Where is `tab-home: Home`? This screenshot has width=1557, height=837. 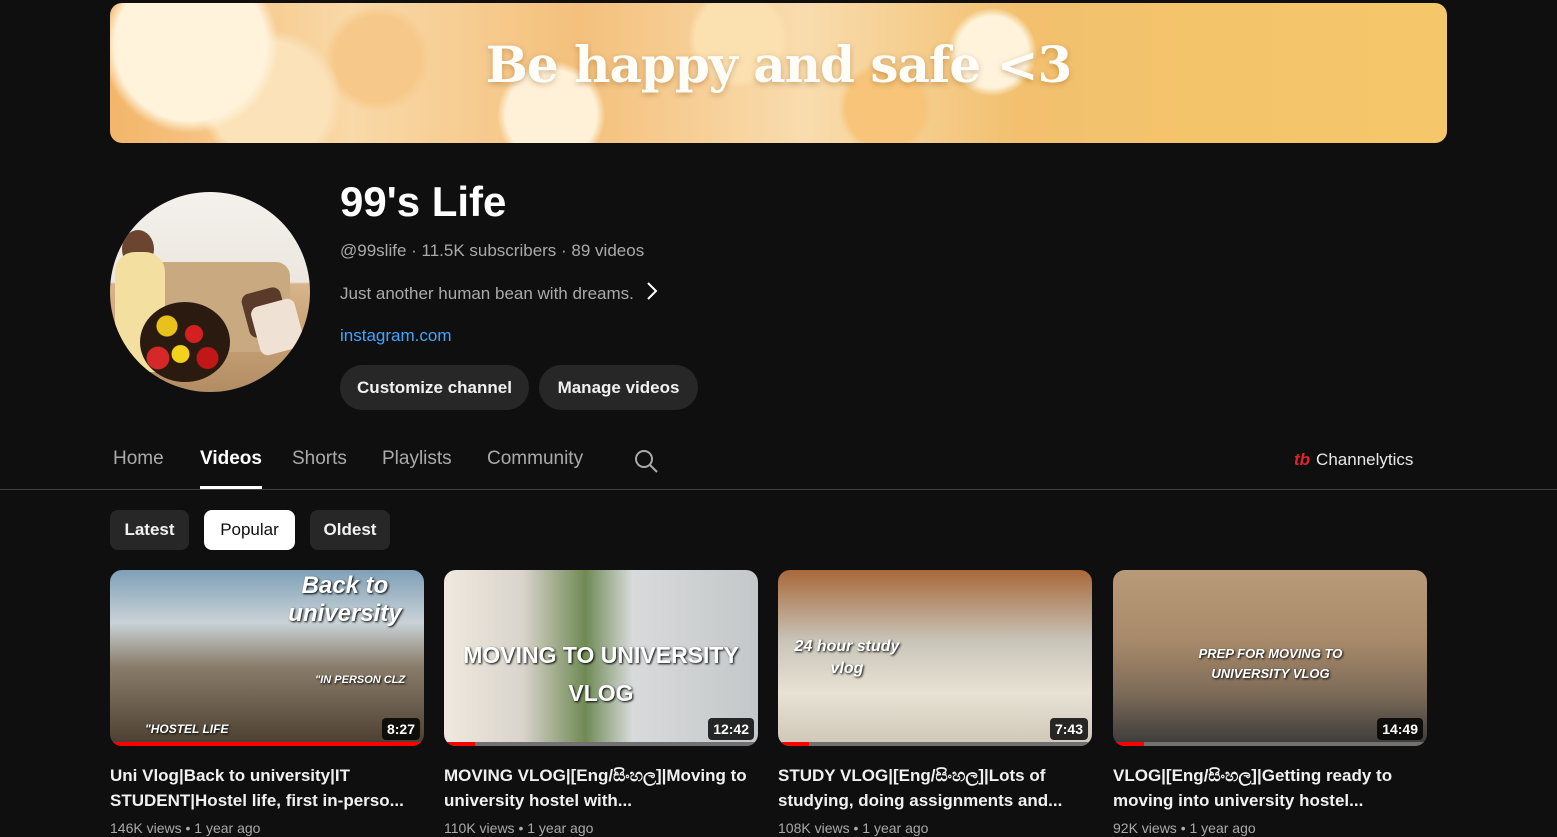 tab-home: Home is located at coordinates (138, 459).